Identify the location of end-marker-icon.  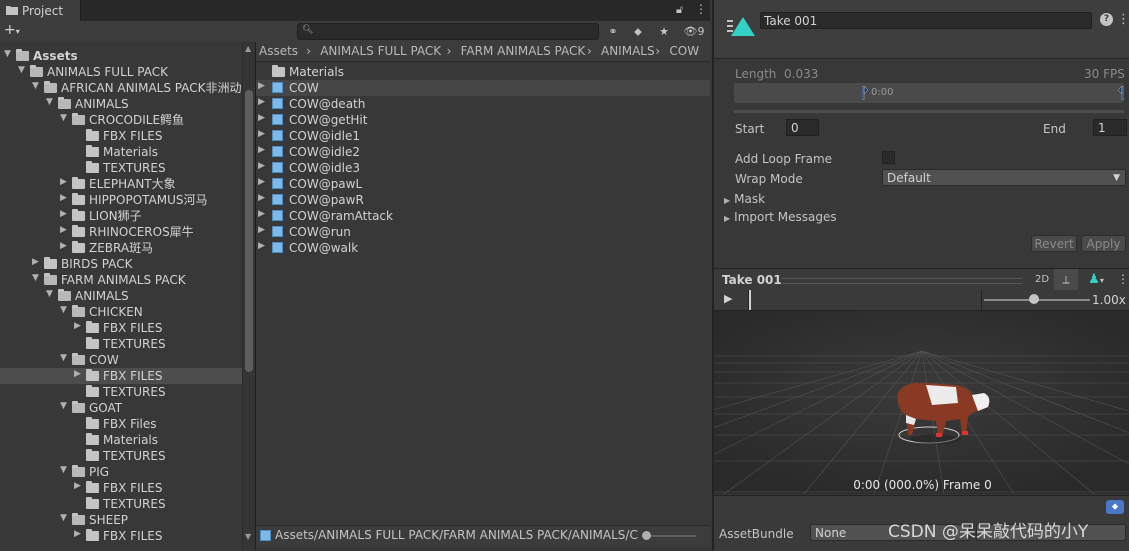
(1121, 93).